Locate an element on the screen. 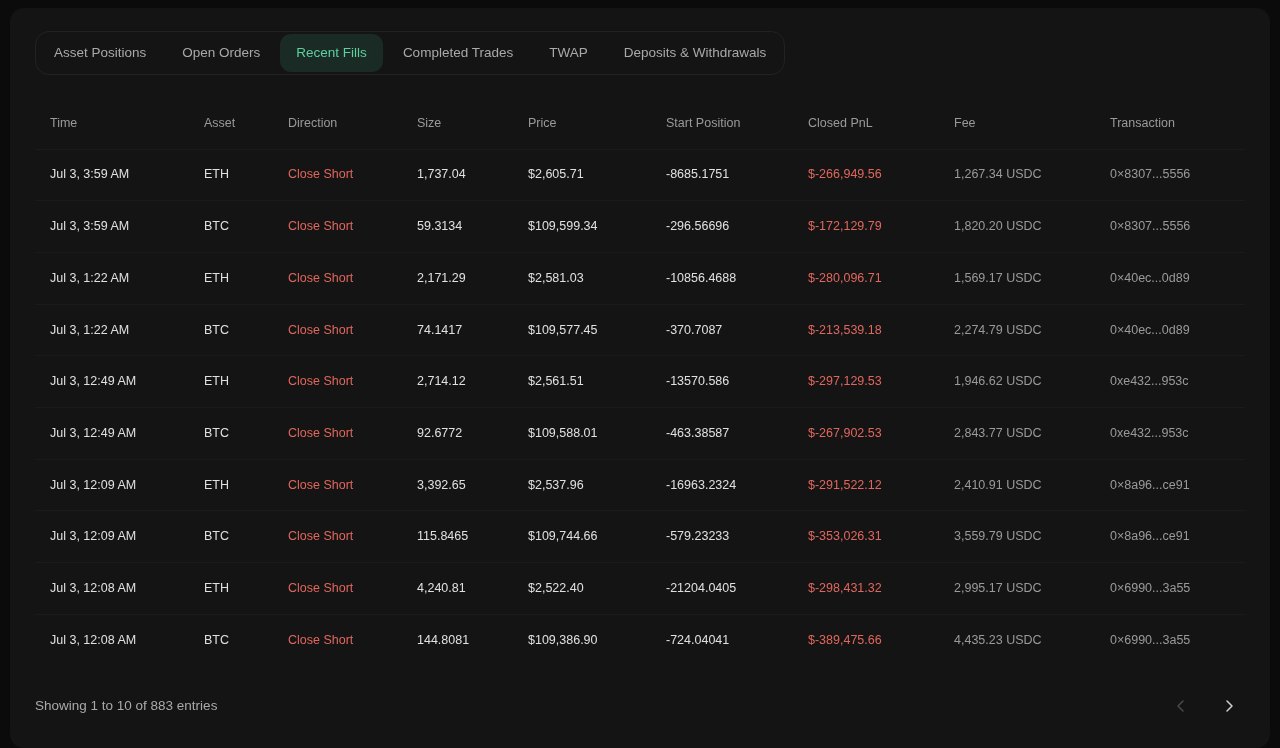  table-cell: 1,737.04 is located at coordinates (457, 175).